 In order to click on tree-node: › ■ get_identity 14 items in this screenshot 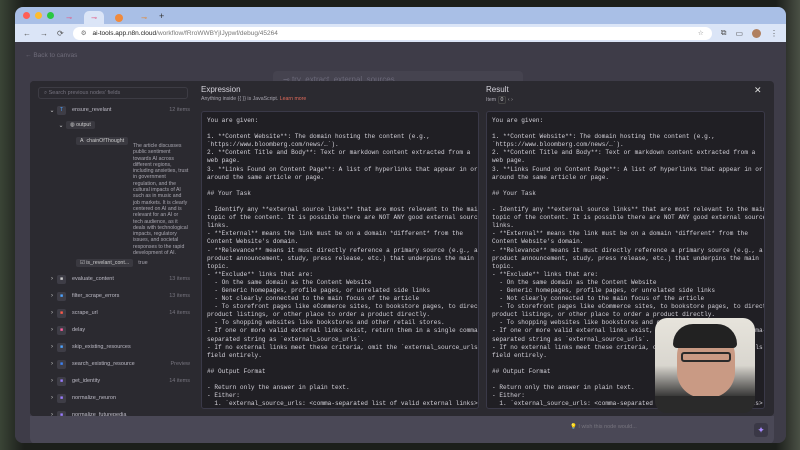, I will do `click(118, 381)`.